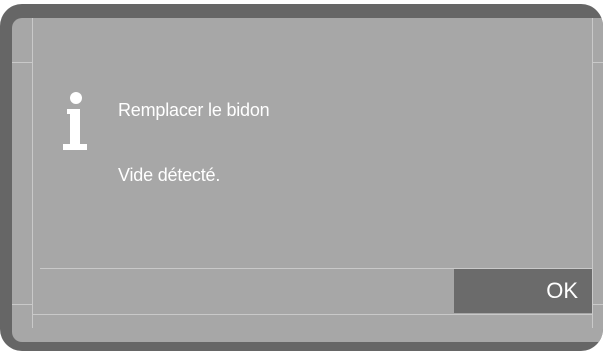 The width and height of the screenshot is (603, 351). Describe the element at coordinates (592, 173) in the screenshot. I see `guide-line-right` at that location.